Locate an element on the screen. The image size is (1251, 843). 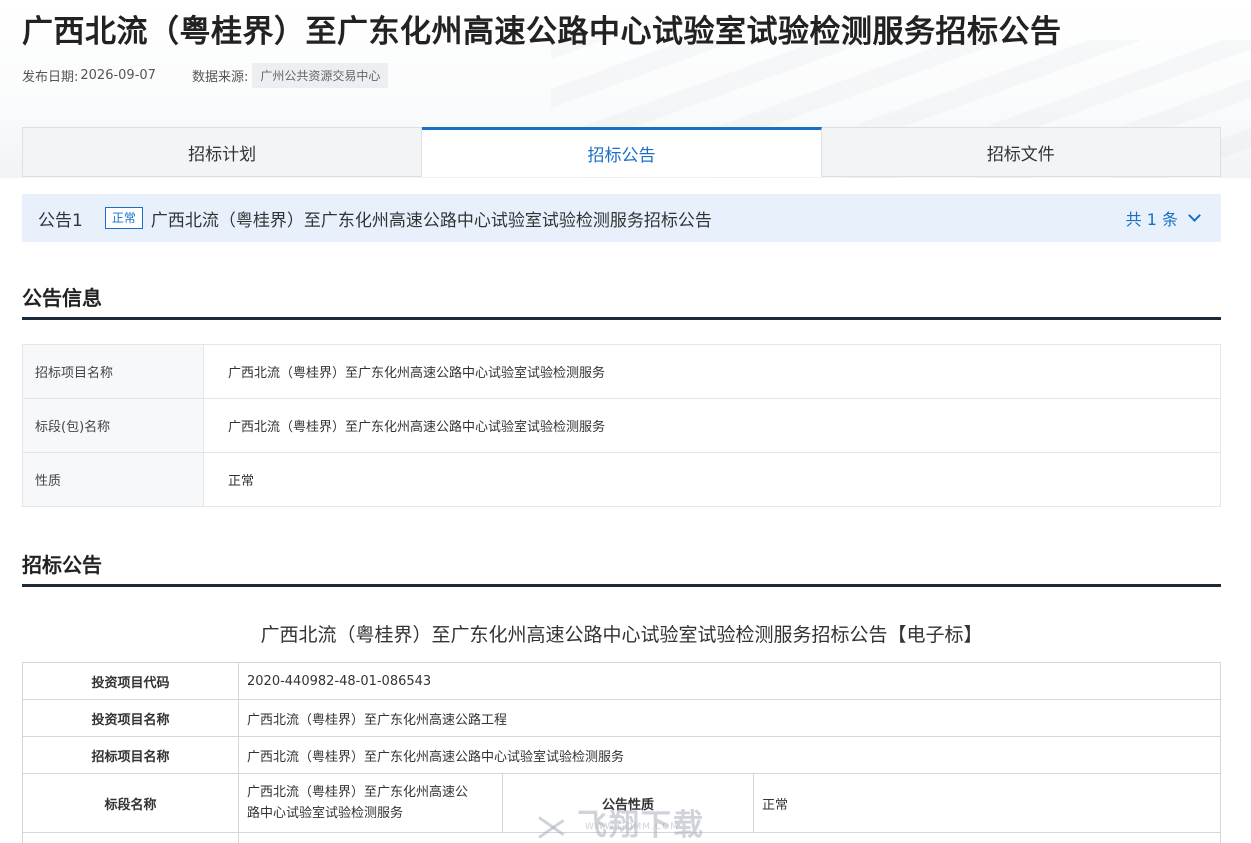
data-source-tag: 广州公共资源交易中心 is located at coordinates (320, 75).